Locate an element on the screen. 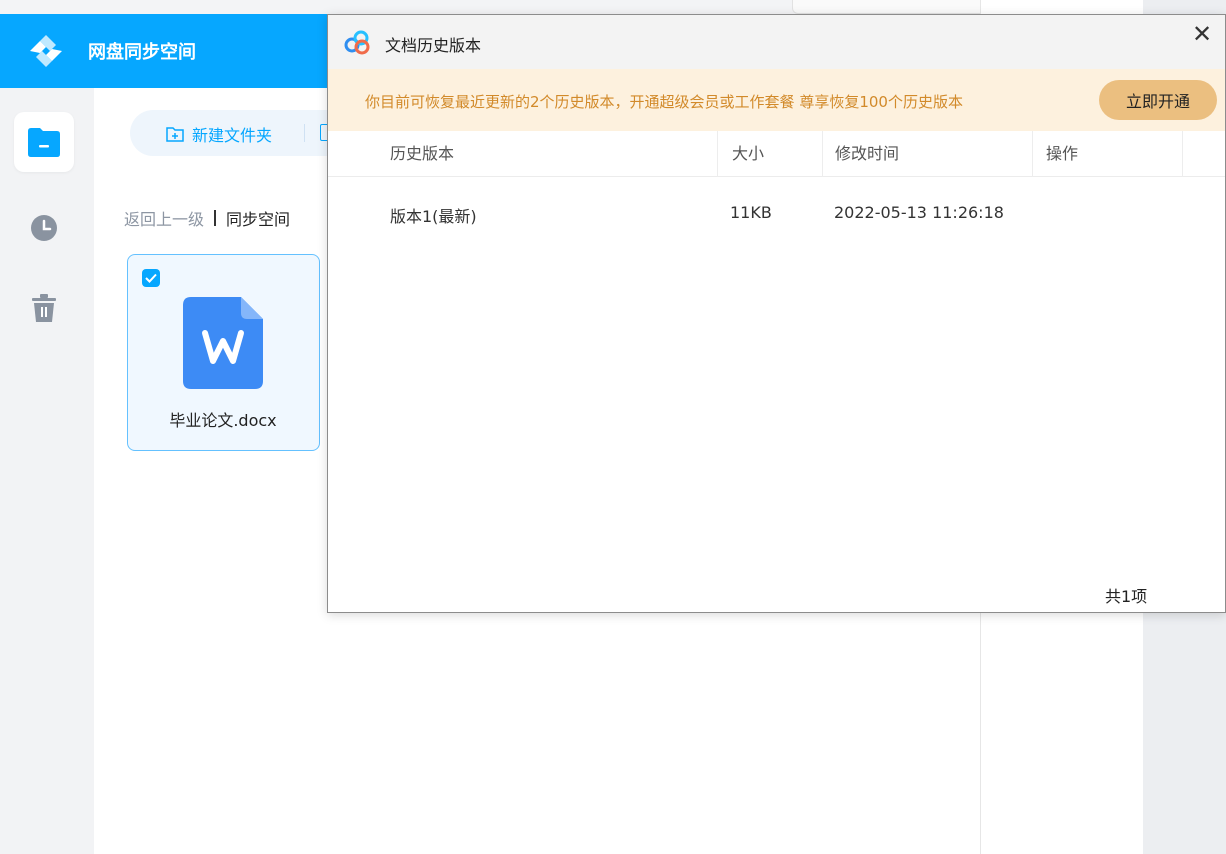  column-header-modified: 修改时间 is located at coordinates (867, 153).